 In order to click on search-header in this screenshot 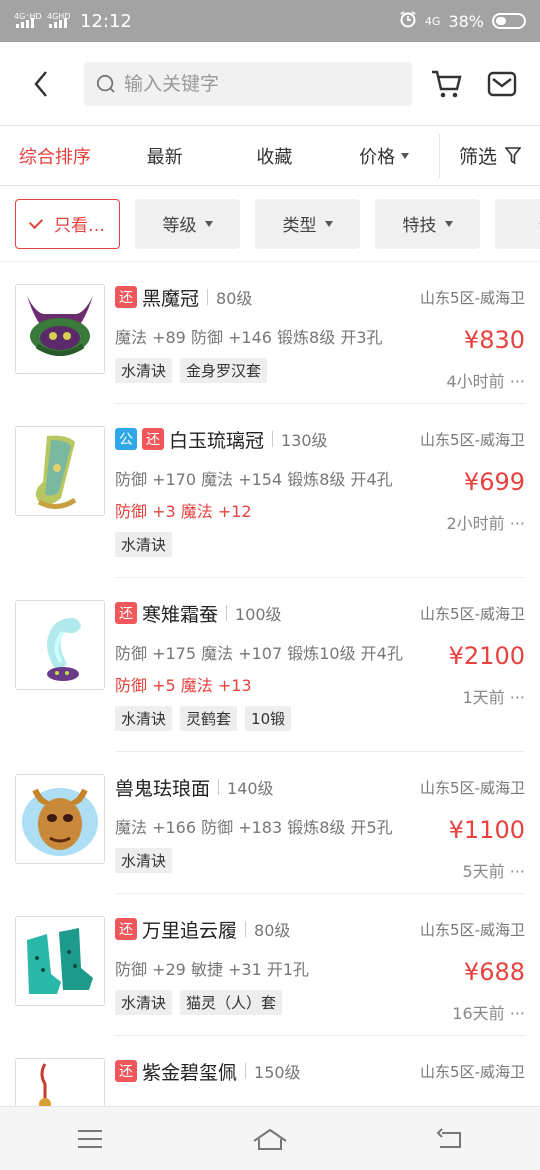, I will do `click(270, 84)`.